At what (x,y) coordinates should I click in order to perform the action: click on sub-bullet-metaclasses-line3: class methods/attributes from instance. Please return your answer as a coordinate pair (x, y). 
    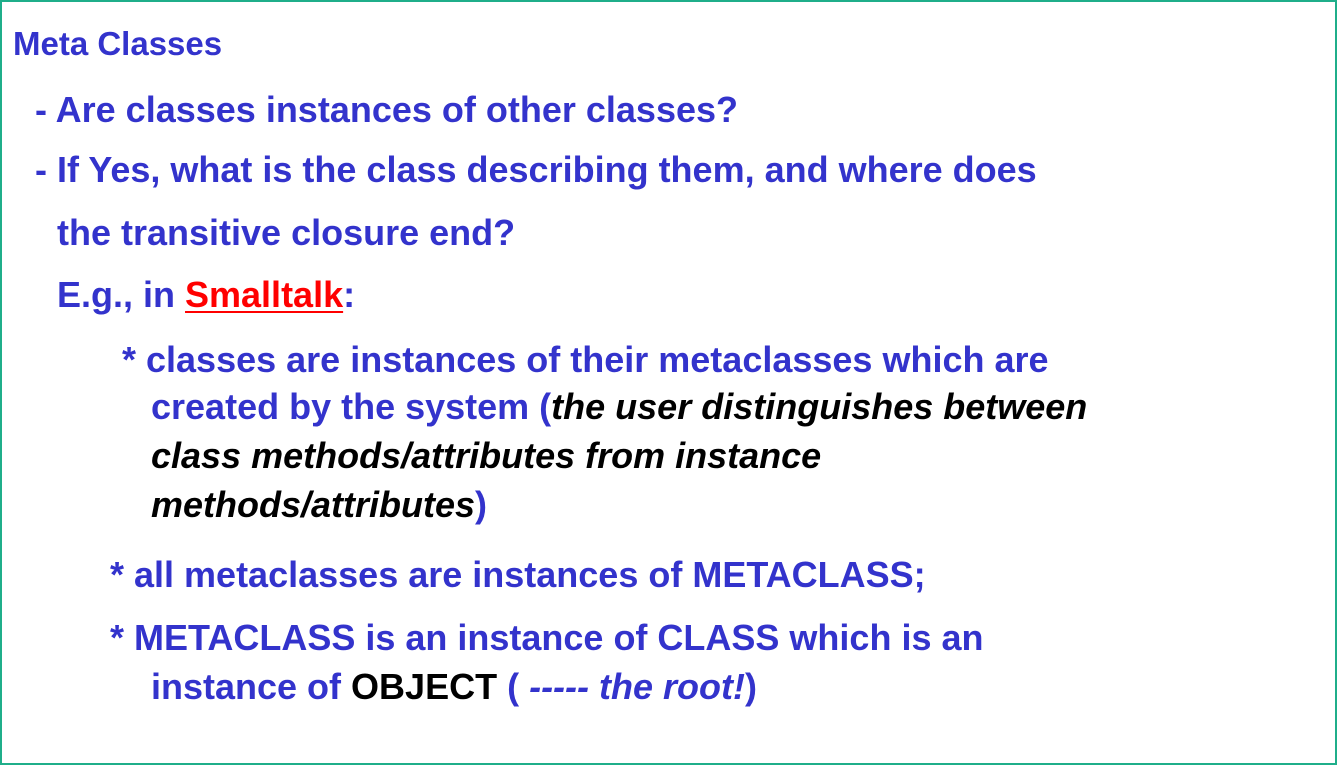
    Looking at the image, I should click on (486, 455).